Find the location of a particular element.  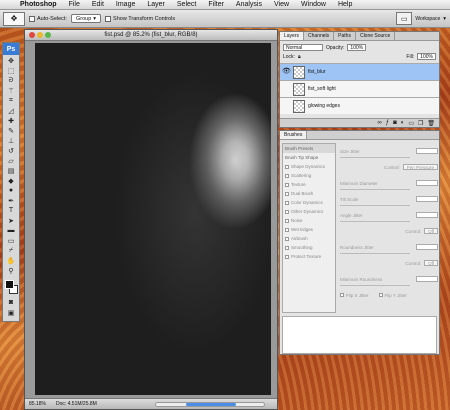

list-item: Brush Tip Shape is located at coordinates (309, 157).